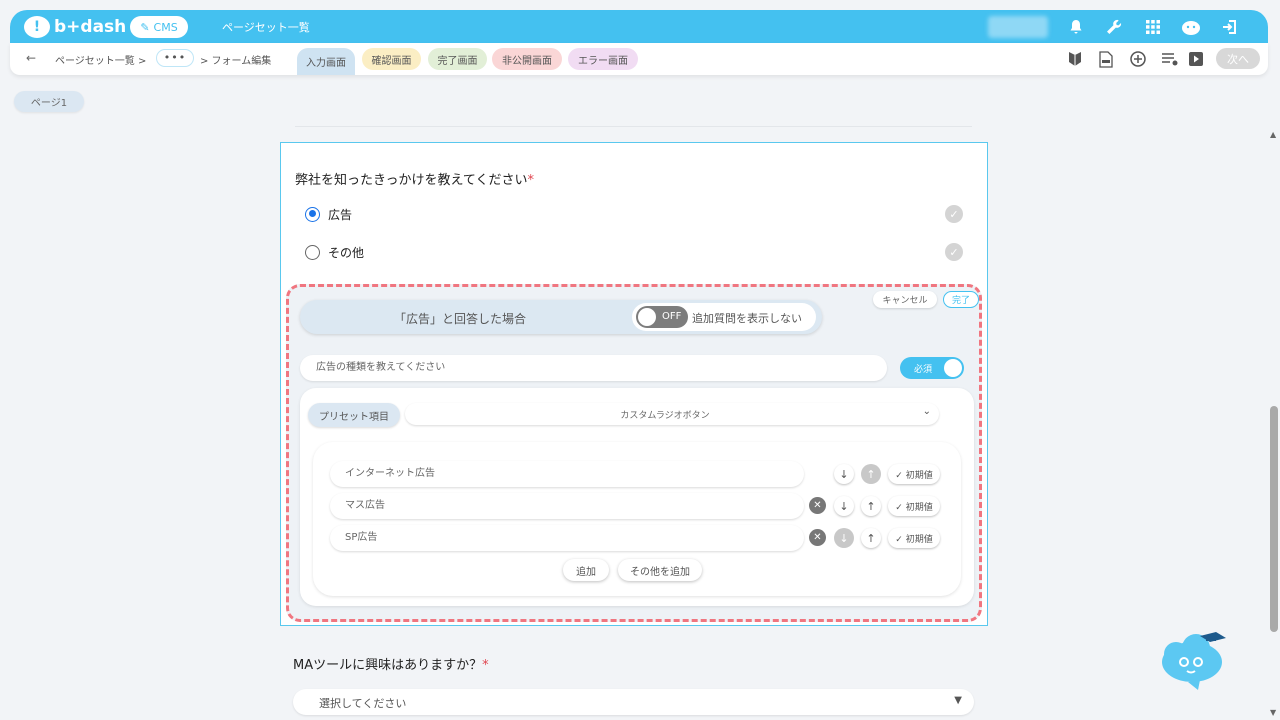 The image size is (1280, 720). What do you see at coordinates (346, 252) in the screenshot?
I see `option-label: その他` at bounding box center [346, 252].